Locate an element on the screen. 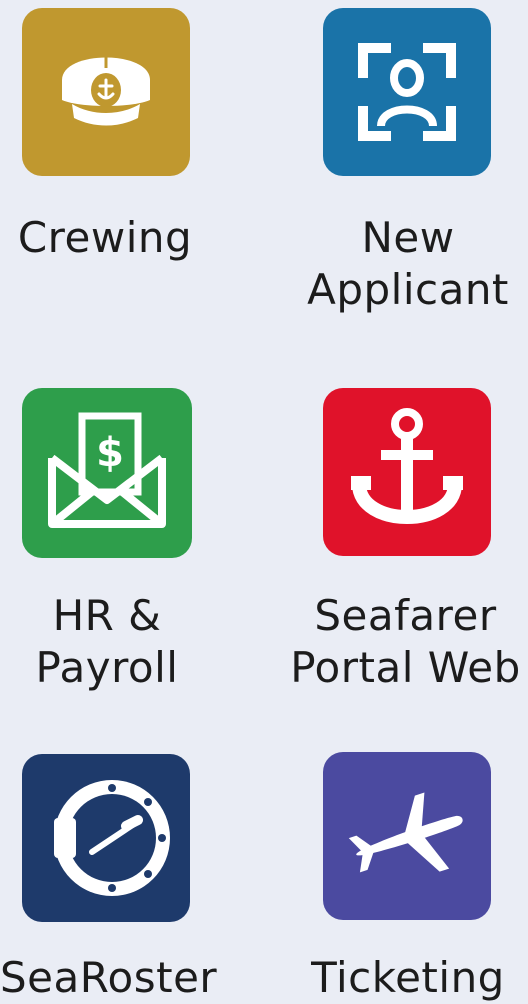 The image size is (528, 1004). face-scan-icon is located at coordinates (407, 92).